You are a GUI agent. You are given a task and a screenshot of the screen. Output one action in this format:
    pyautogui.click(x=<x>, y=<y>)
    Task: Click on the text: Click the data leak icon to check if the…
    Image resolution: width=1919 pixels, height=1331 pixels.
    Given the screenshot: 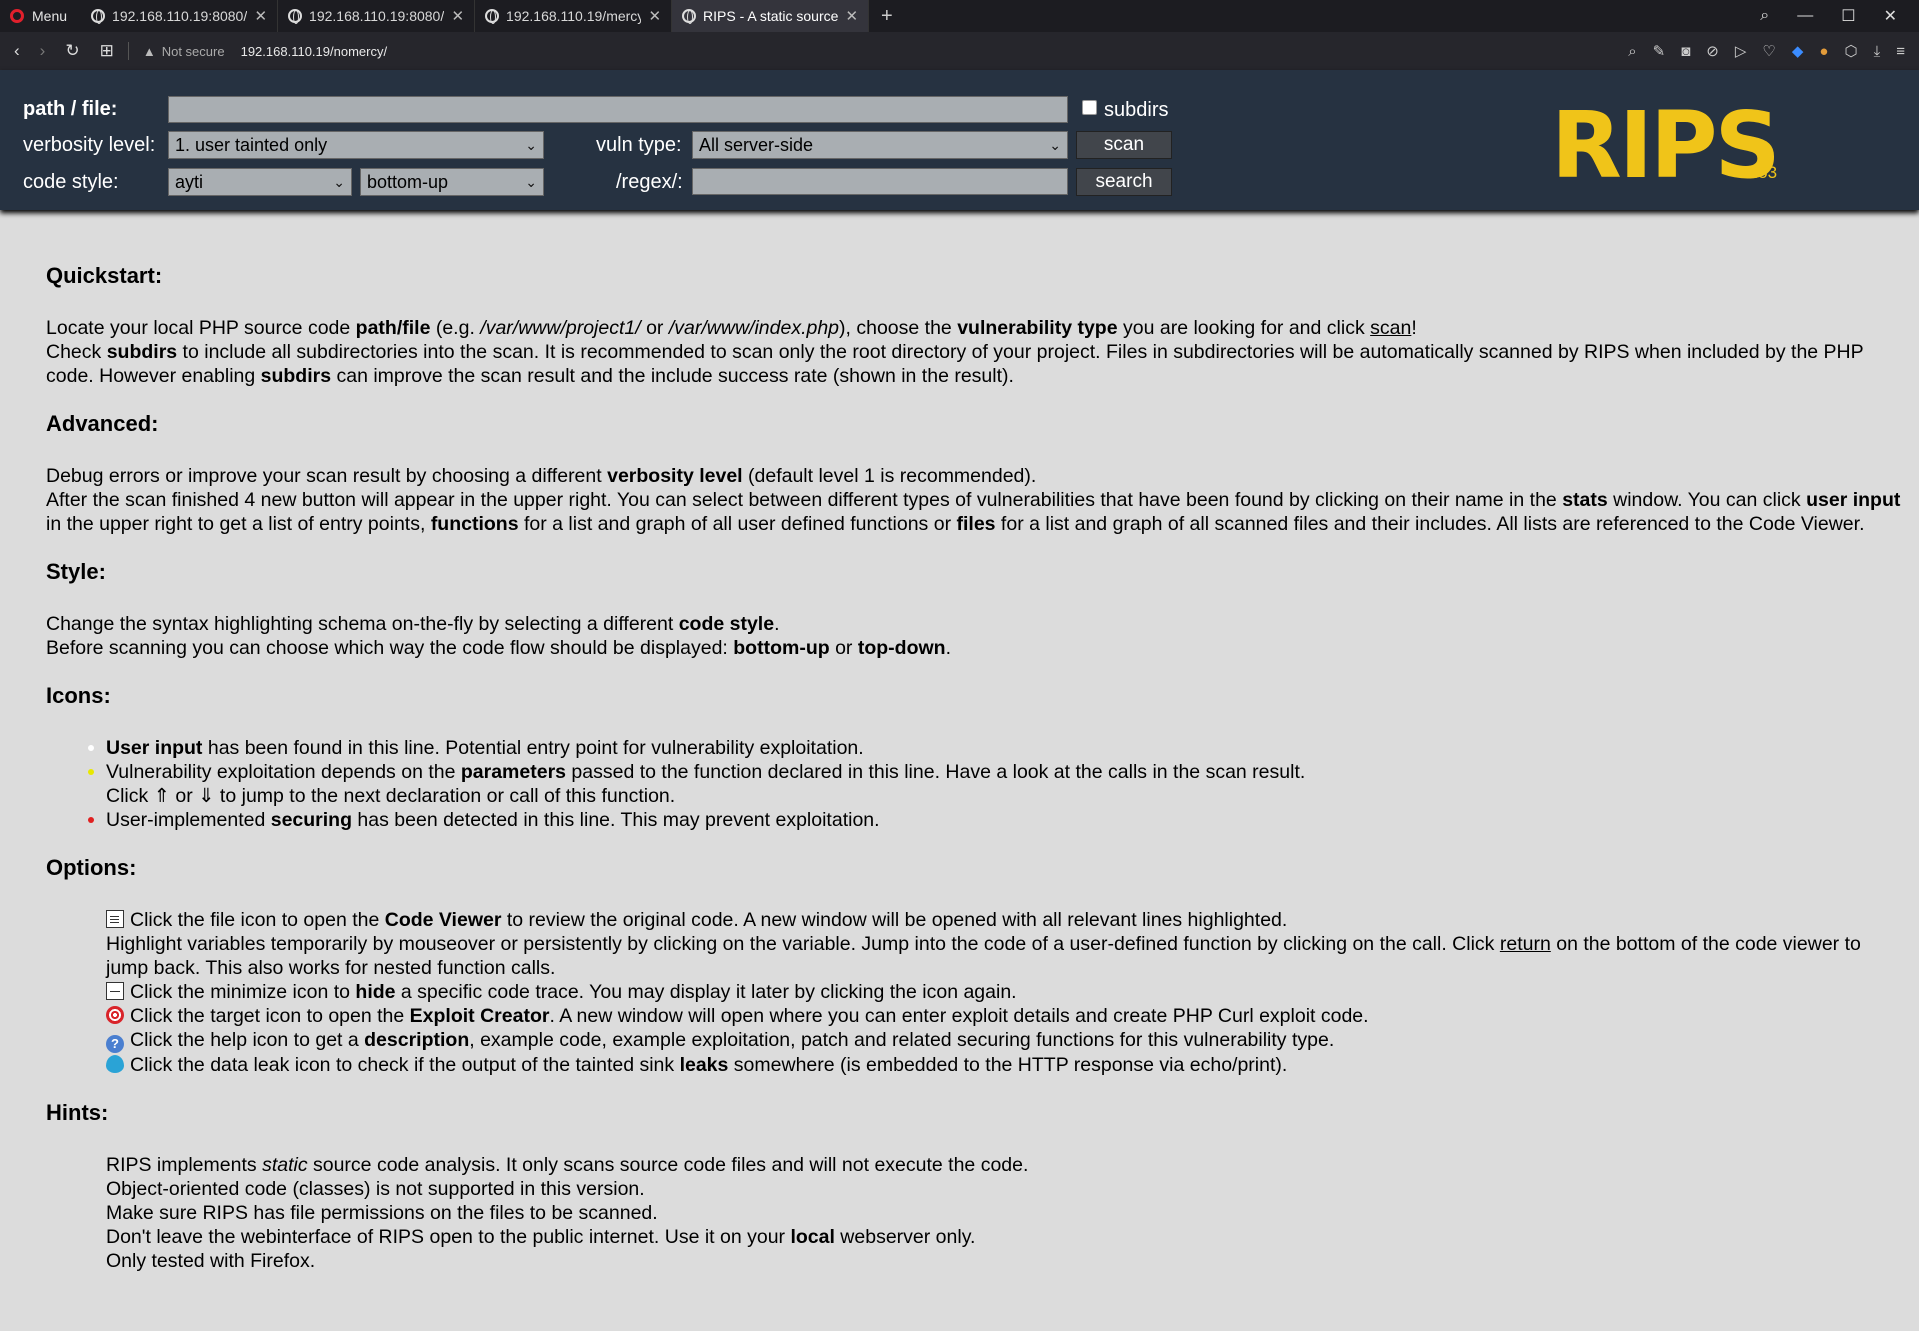 What is the action you would take?
    pyautogui.click(x=405, y=1065)
    